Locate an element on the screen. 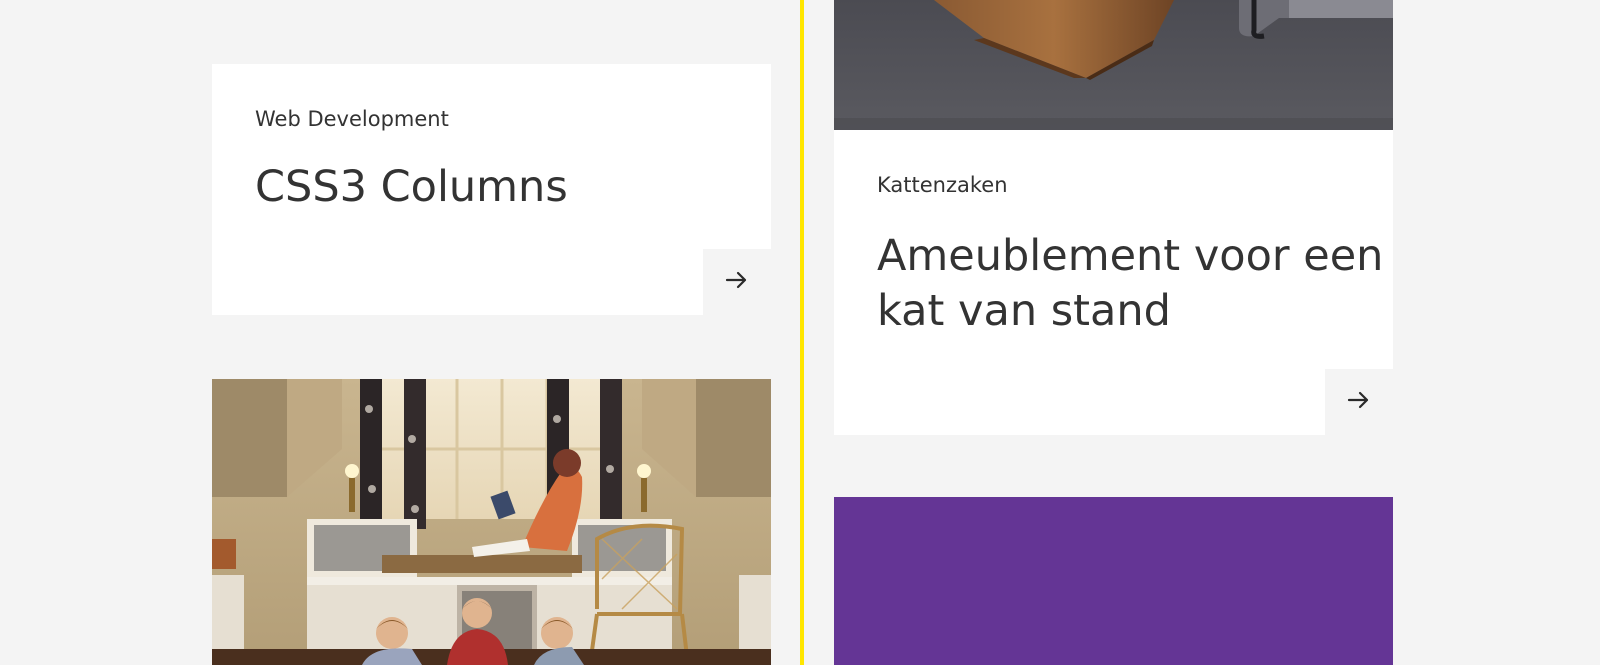 The height and width of the screenshot is (665, 1600). article-card-css3-columns: Web Development CSS3 Columns is located at coordinates (491, 189).